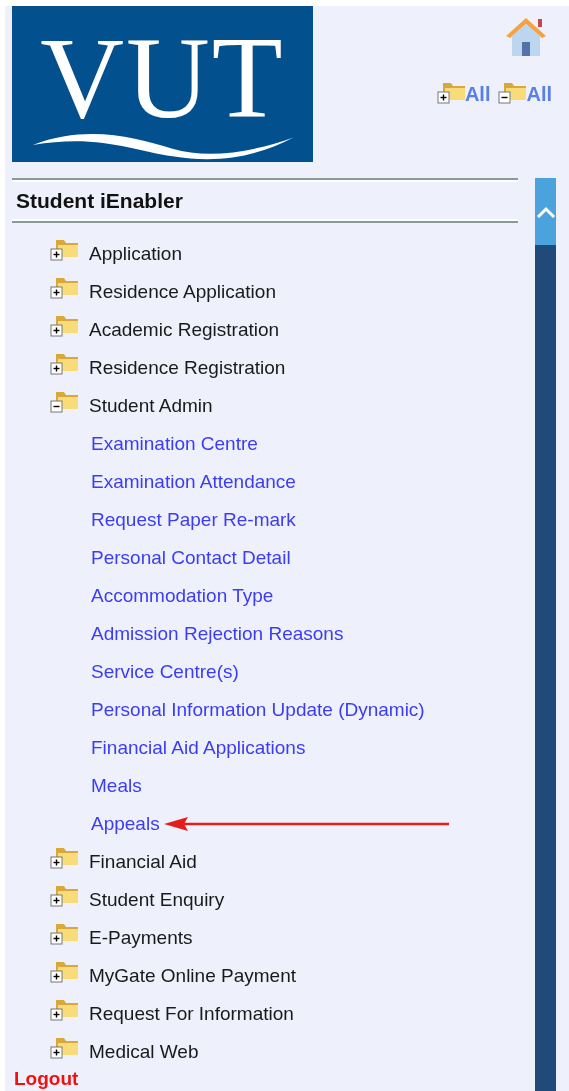  I want to click on scroll-up-button, so click(545, 211).